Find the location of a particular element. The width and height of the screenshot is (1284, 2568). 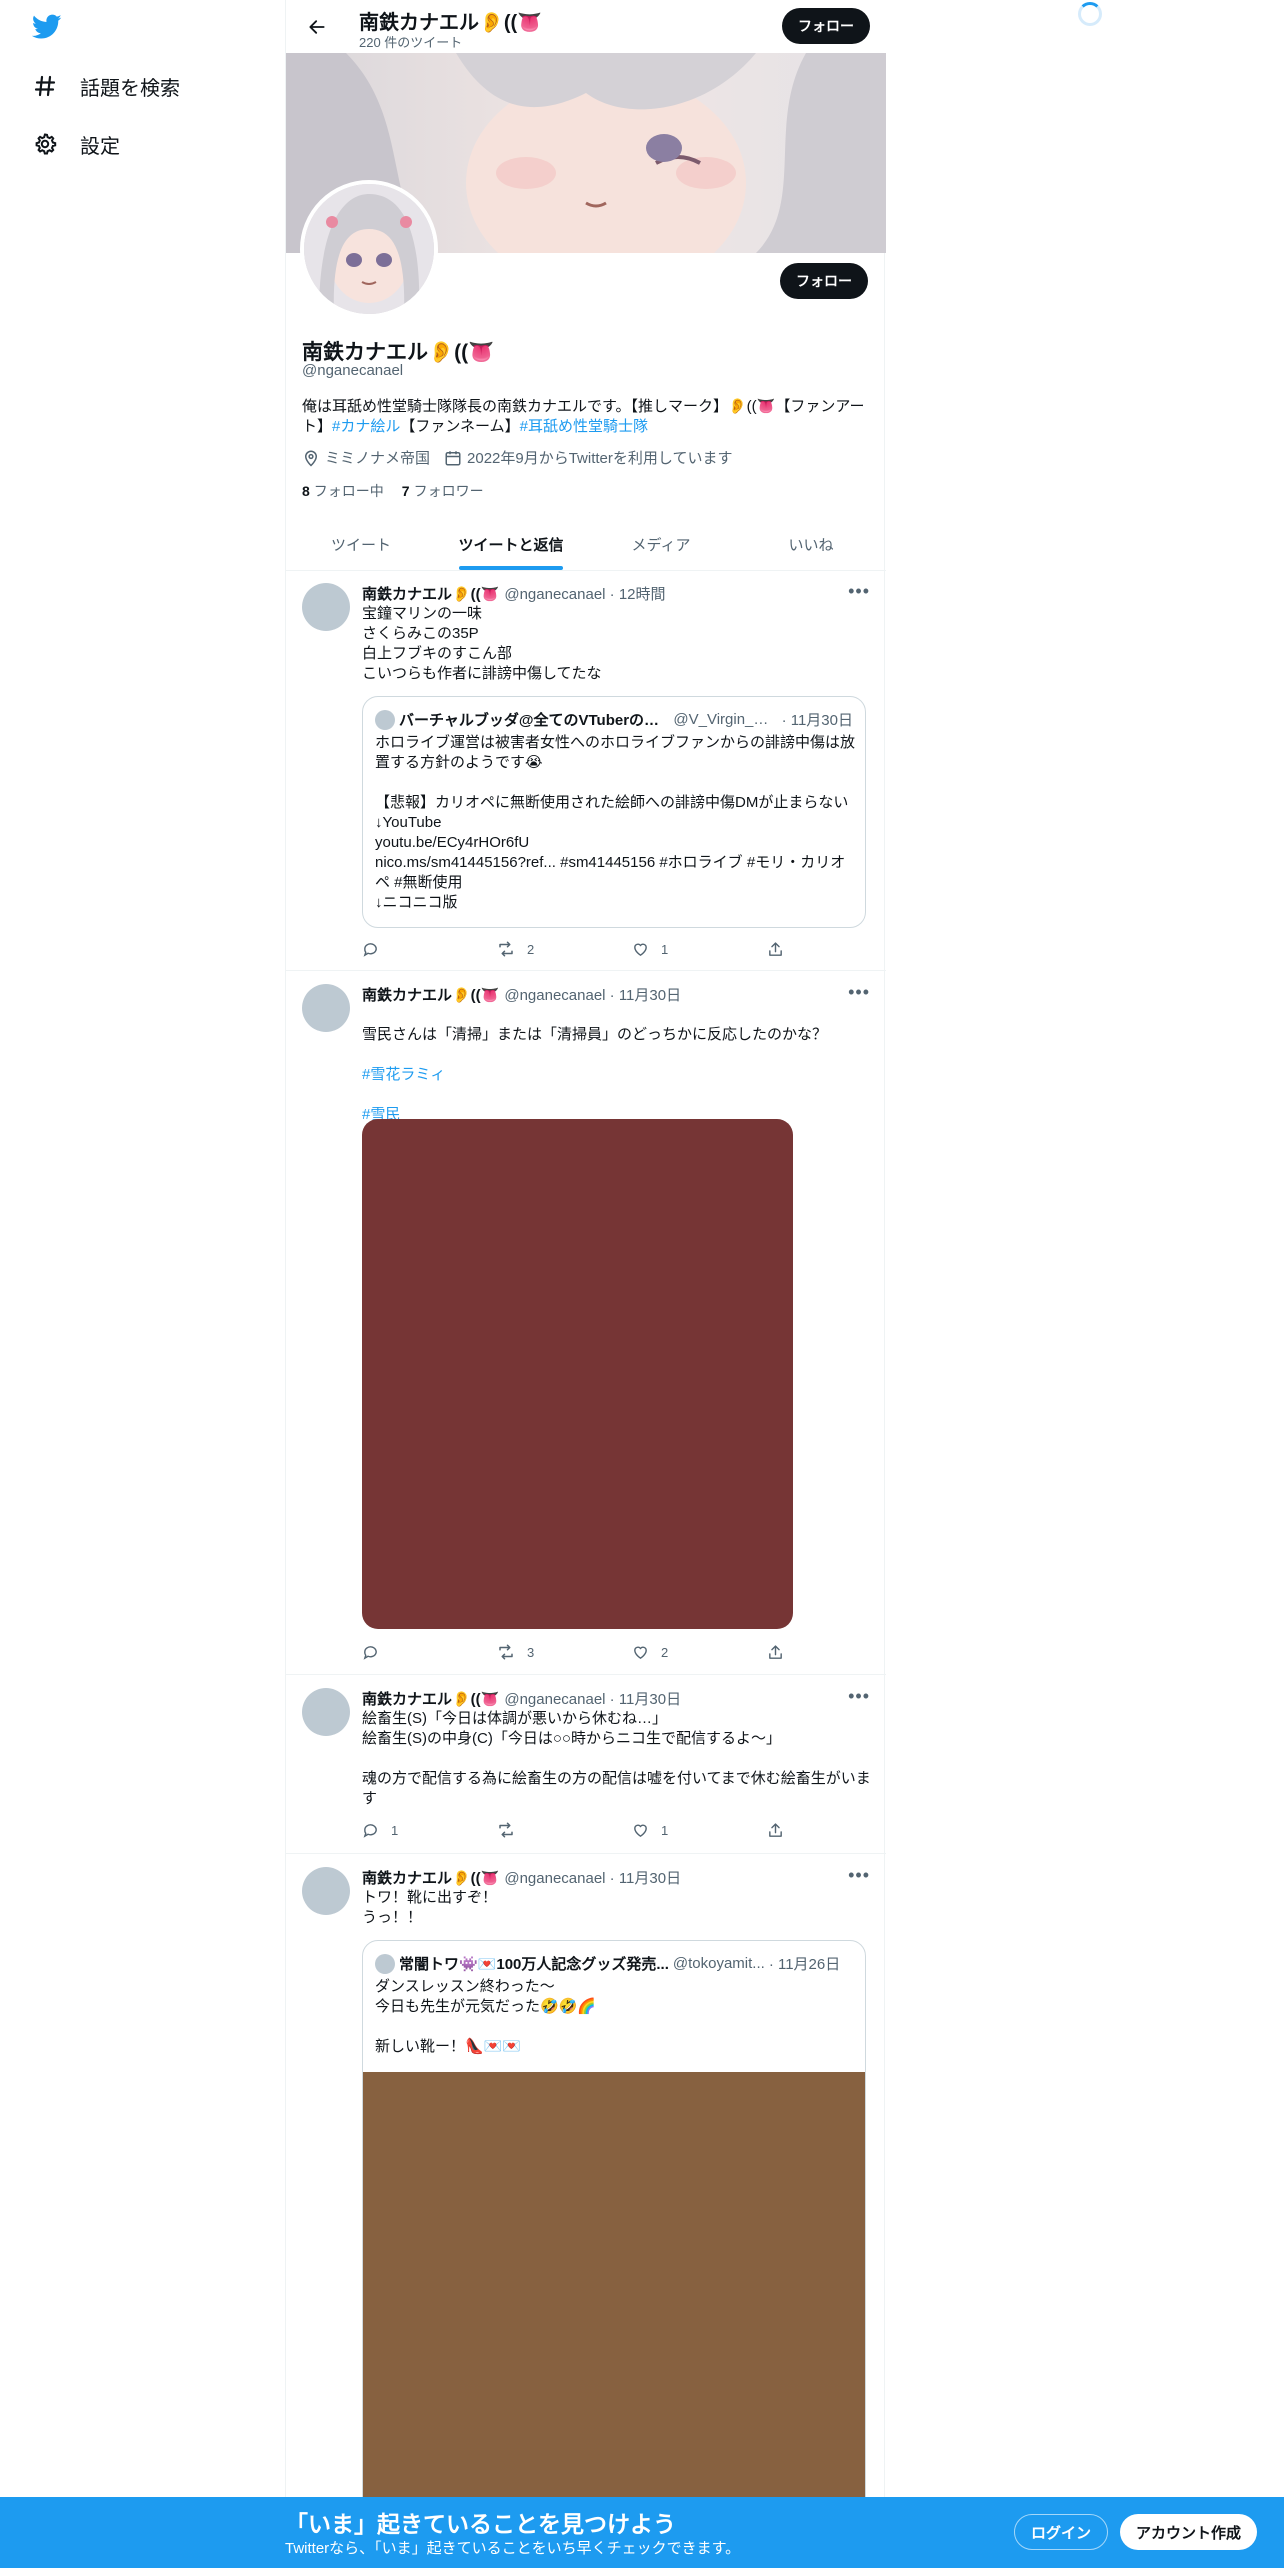

retweet-button is located at coordinates (564, 1830).